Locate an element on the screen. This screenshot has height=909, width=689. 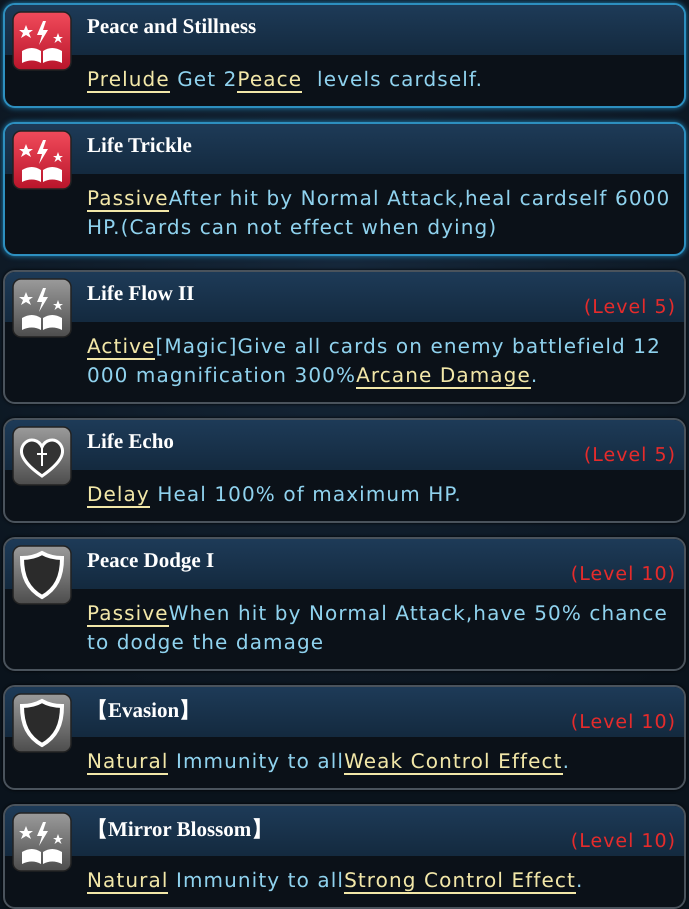
keyword-link: Prelude is located at coordinates (128, 80).